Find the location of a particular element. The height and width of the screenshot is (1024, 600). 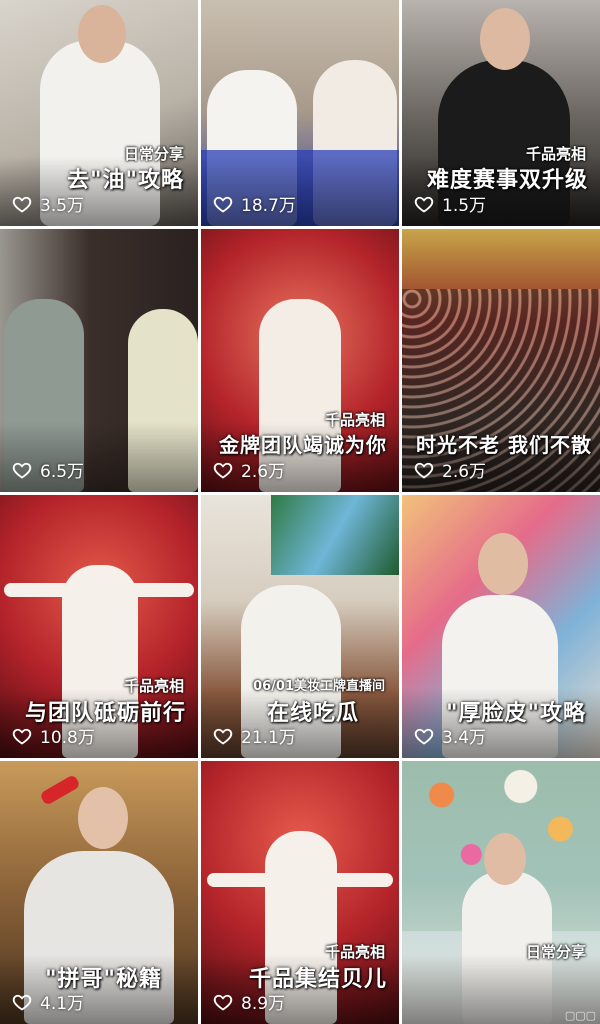

like-count-text: 3.4万 is located at coordinates (464, 738).